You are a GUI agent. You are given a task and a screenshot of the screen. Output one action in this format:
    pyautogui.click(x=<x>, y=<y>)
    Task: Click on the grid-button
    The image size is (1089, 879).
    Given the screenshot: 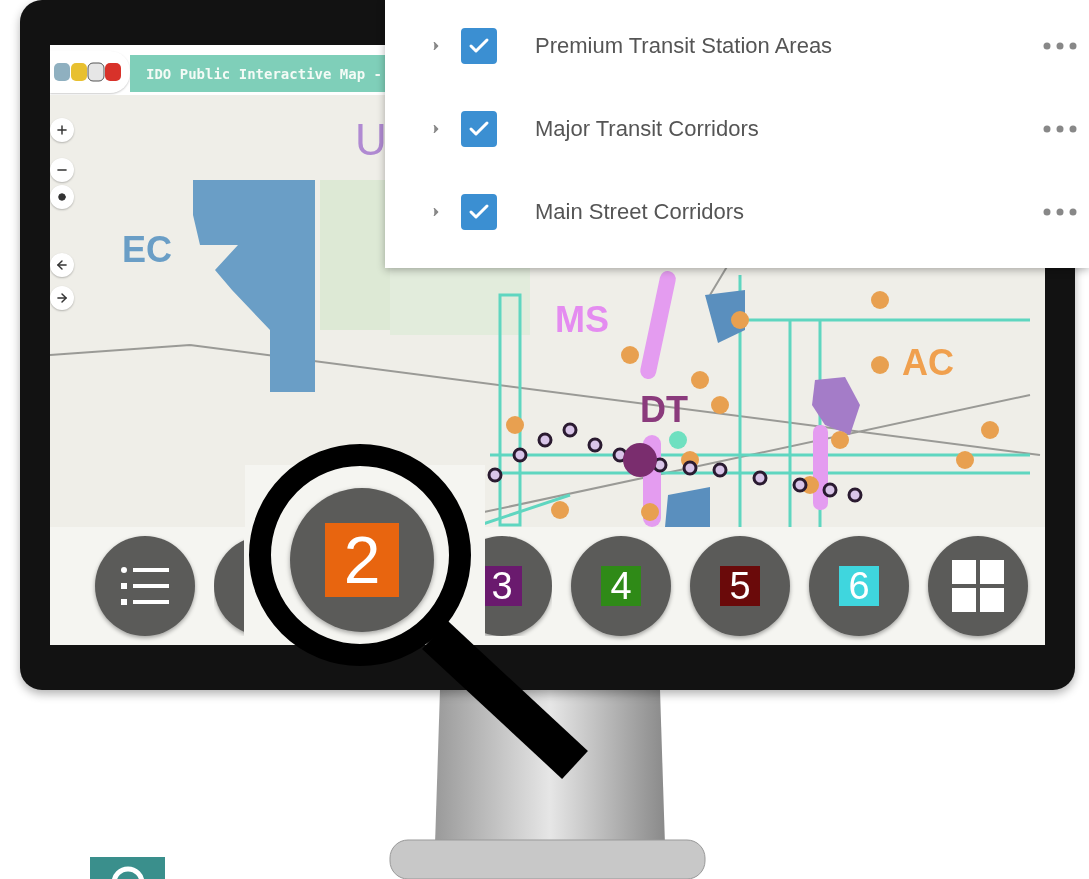 What is the action you would take?
    pyautogui.click(x=978, y=586)
    